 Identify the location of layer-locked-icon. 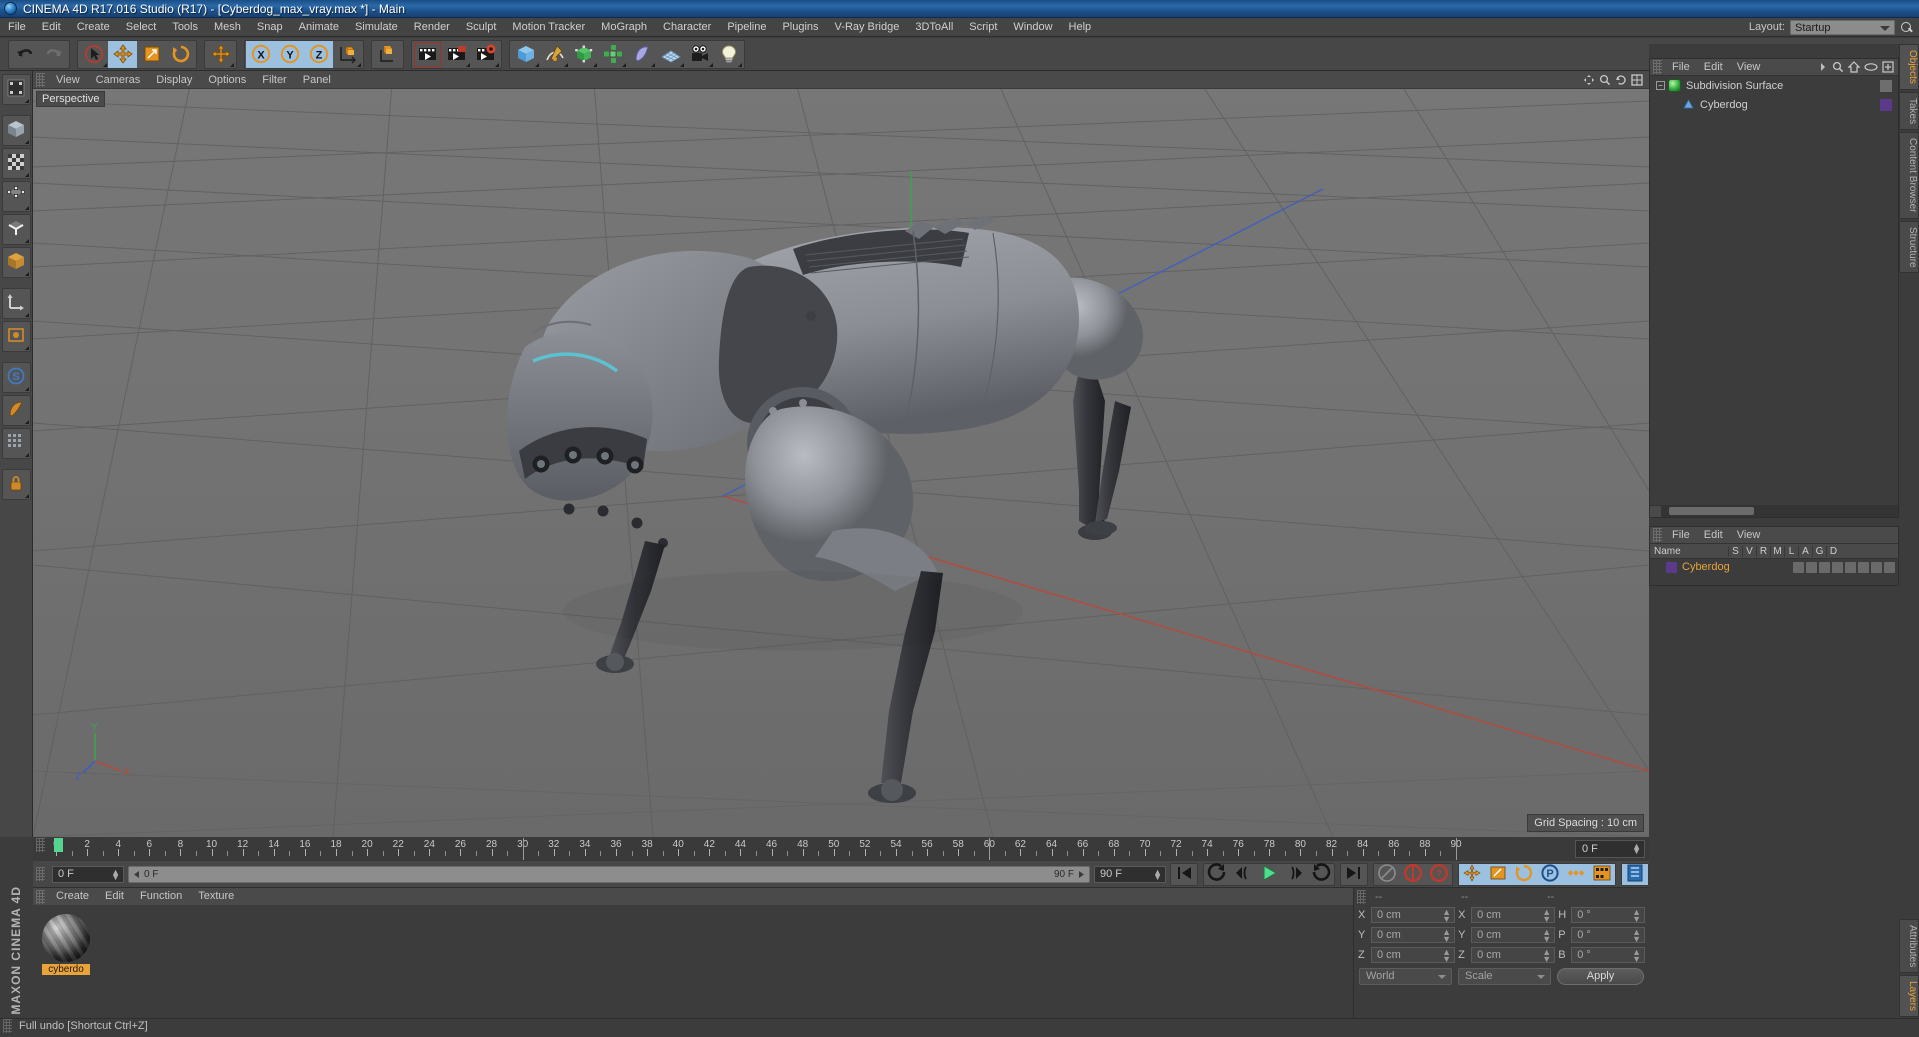
(1850, 567).